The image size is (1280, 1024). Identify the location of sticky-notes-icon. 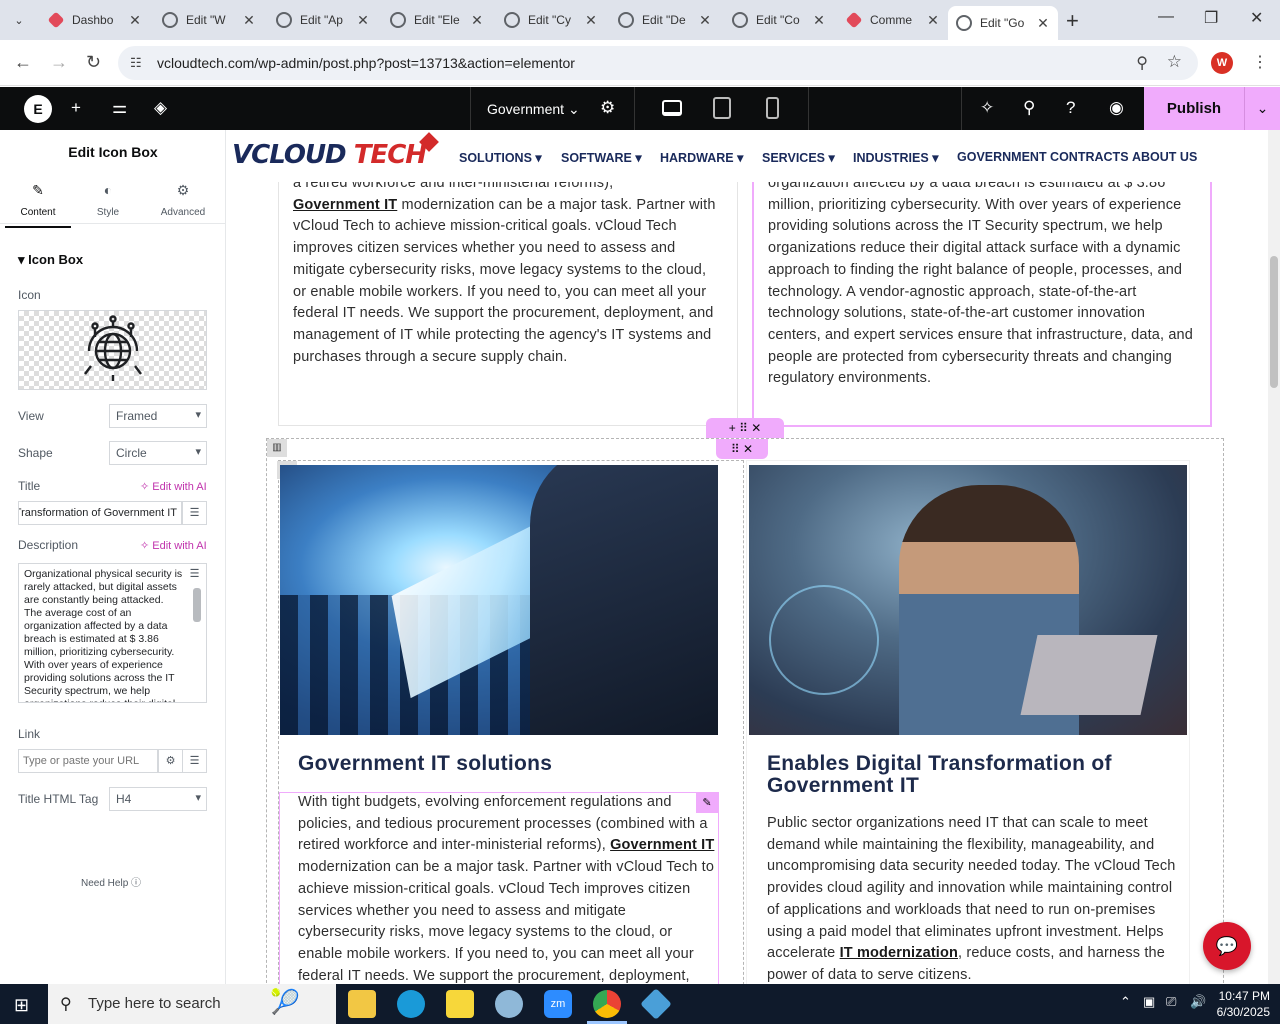
(460, 1004).